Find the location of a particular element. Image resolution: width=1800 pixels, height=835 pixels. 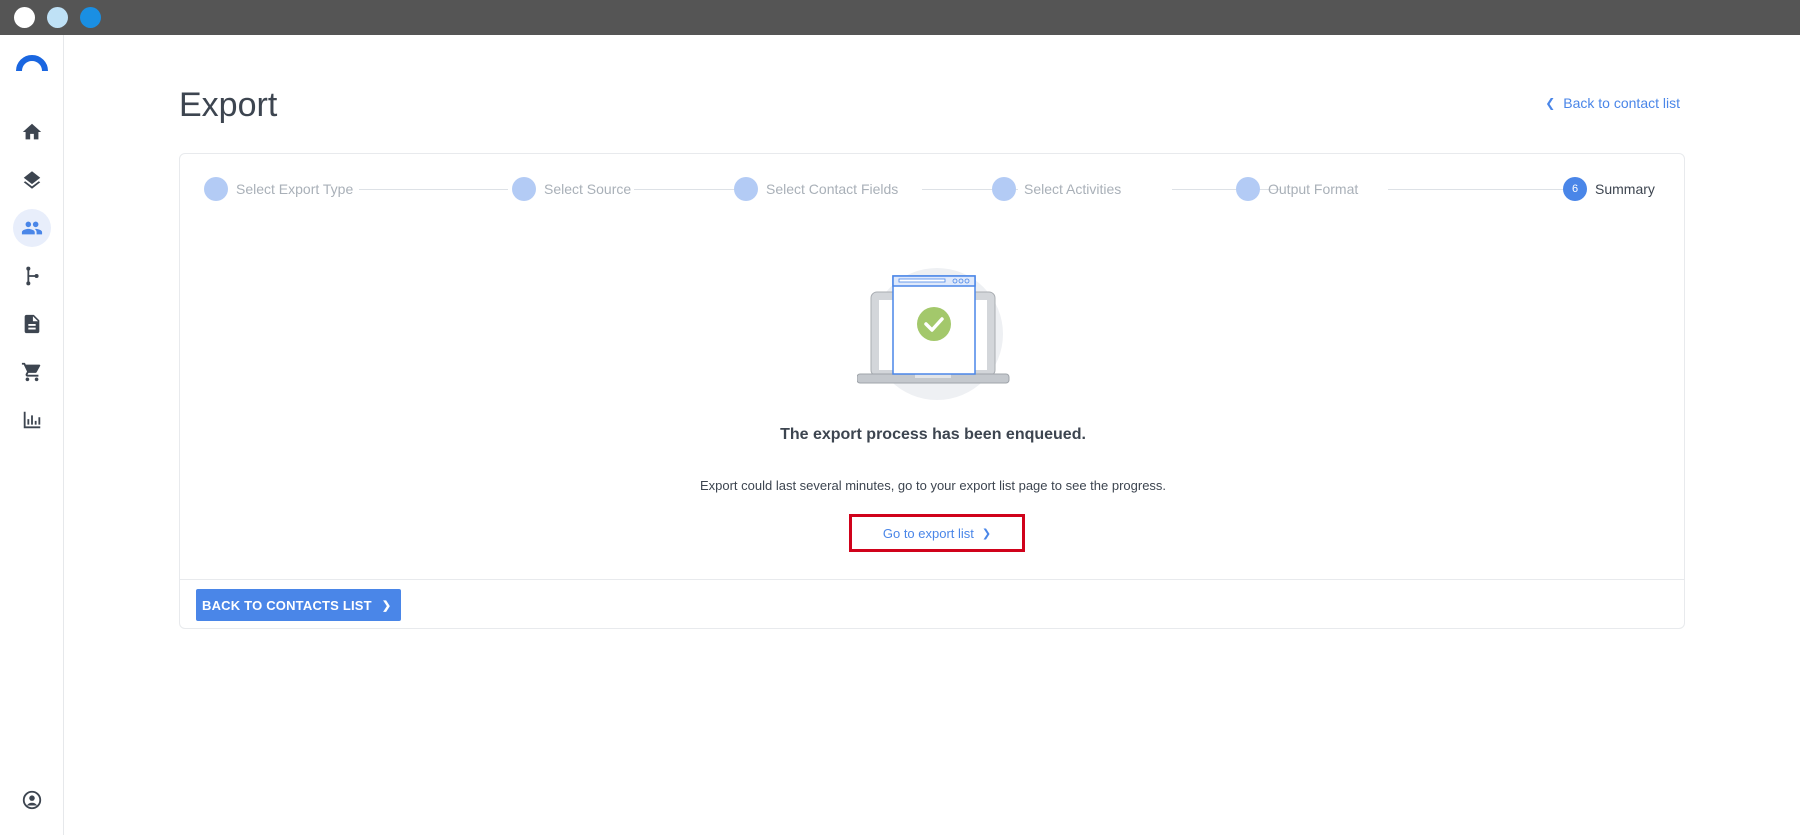

step-label: Summary is located at coordinates (1625, 189).